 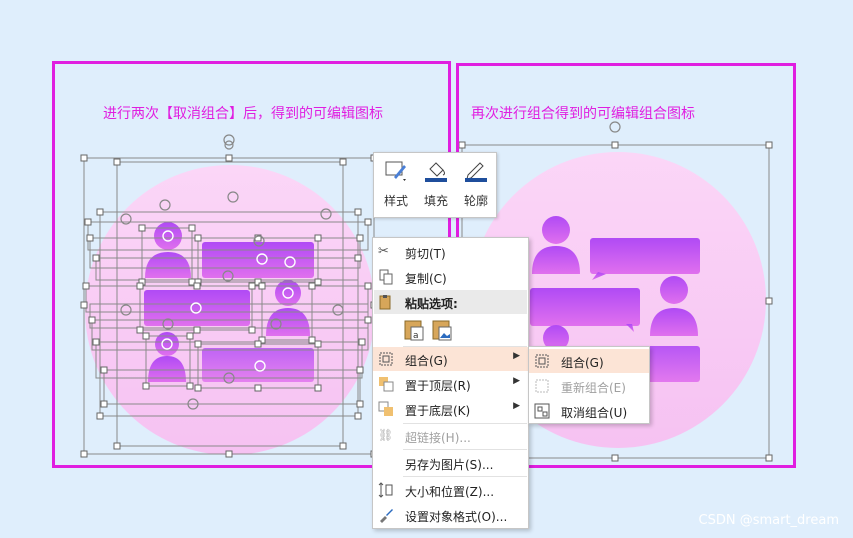 What do you see at coordinates (386, 277) in the screenshot?
I see `copy-icon` at bounding box center [386, 277].